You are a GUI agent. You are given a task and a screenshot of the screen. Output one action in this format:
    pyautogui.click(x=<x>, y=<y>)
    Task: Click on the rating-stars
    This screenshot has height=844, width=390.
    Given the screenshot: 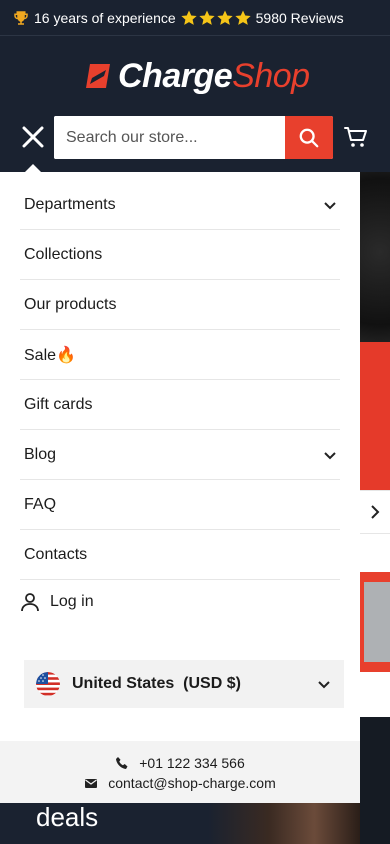 What is the action you would take?
    pyautogui.click(x=216, y=18)
    